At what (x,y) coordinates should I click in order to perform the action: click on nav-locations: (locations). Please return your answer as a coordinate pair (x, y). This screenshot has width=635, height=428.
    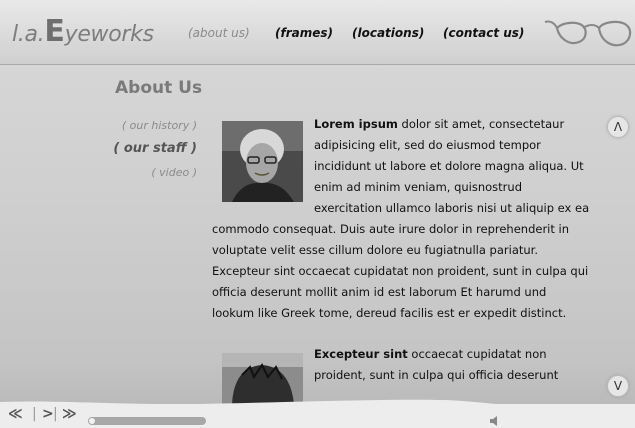
    Looking at the image, I should click on (388, 33).